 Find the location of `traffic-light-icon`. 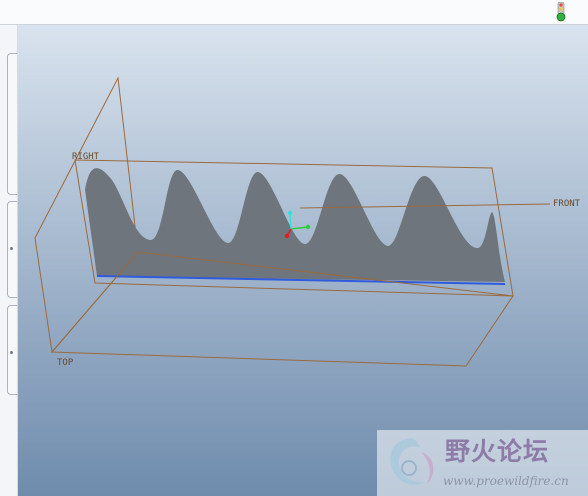

traffic-light-icon is located at coordinates (561, 12).